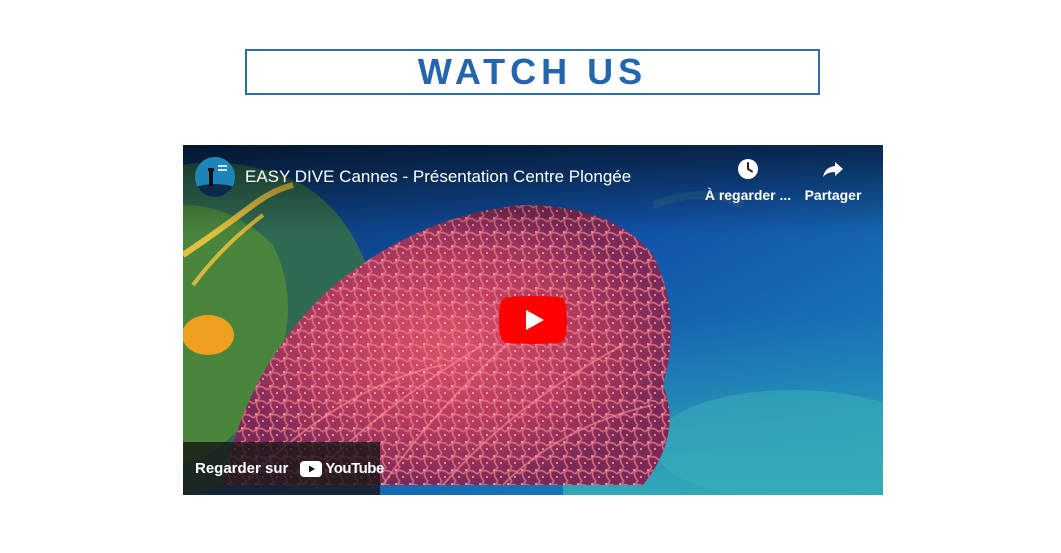  What do you see at coordinates (242, 468) in the screenshot?
I see `watch-on-label: Regarder sur` at bounding box center [242, 468].